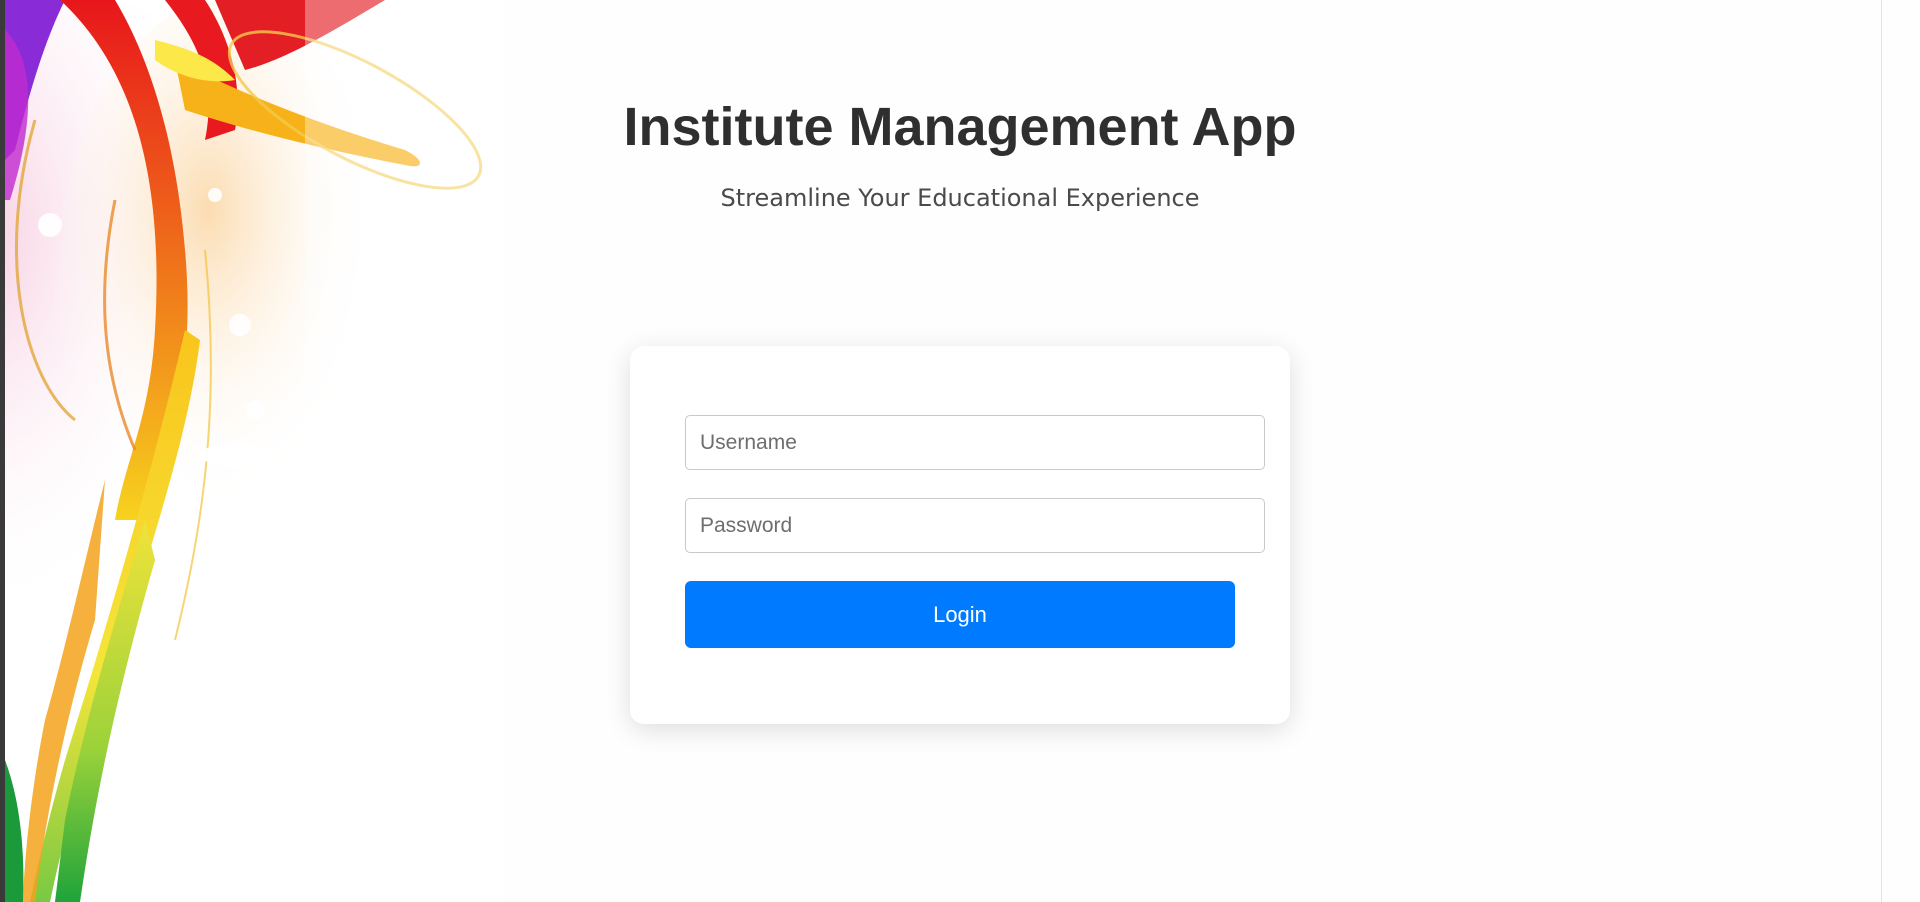 The height and width of the screenshot is (902, 1920). What do you see at coordinates (960, 614) in the screenshot?
I see `login-button: Login` at bounding box center [960, 614].